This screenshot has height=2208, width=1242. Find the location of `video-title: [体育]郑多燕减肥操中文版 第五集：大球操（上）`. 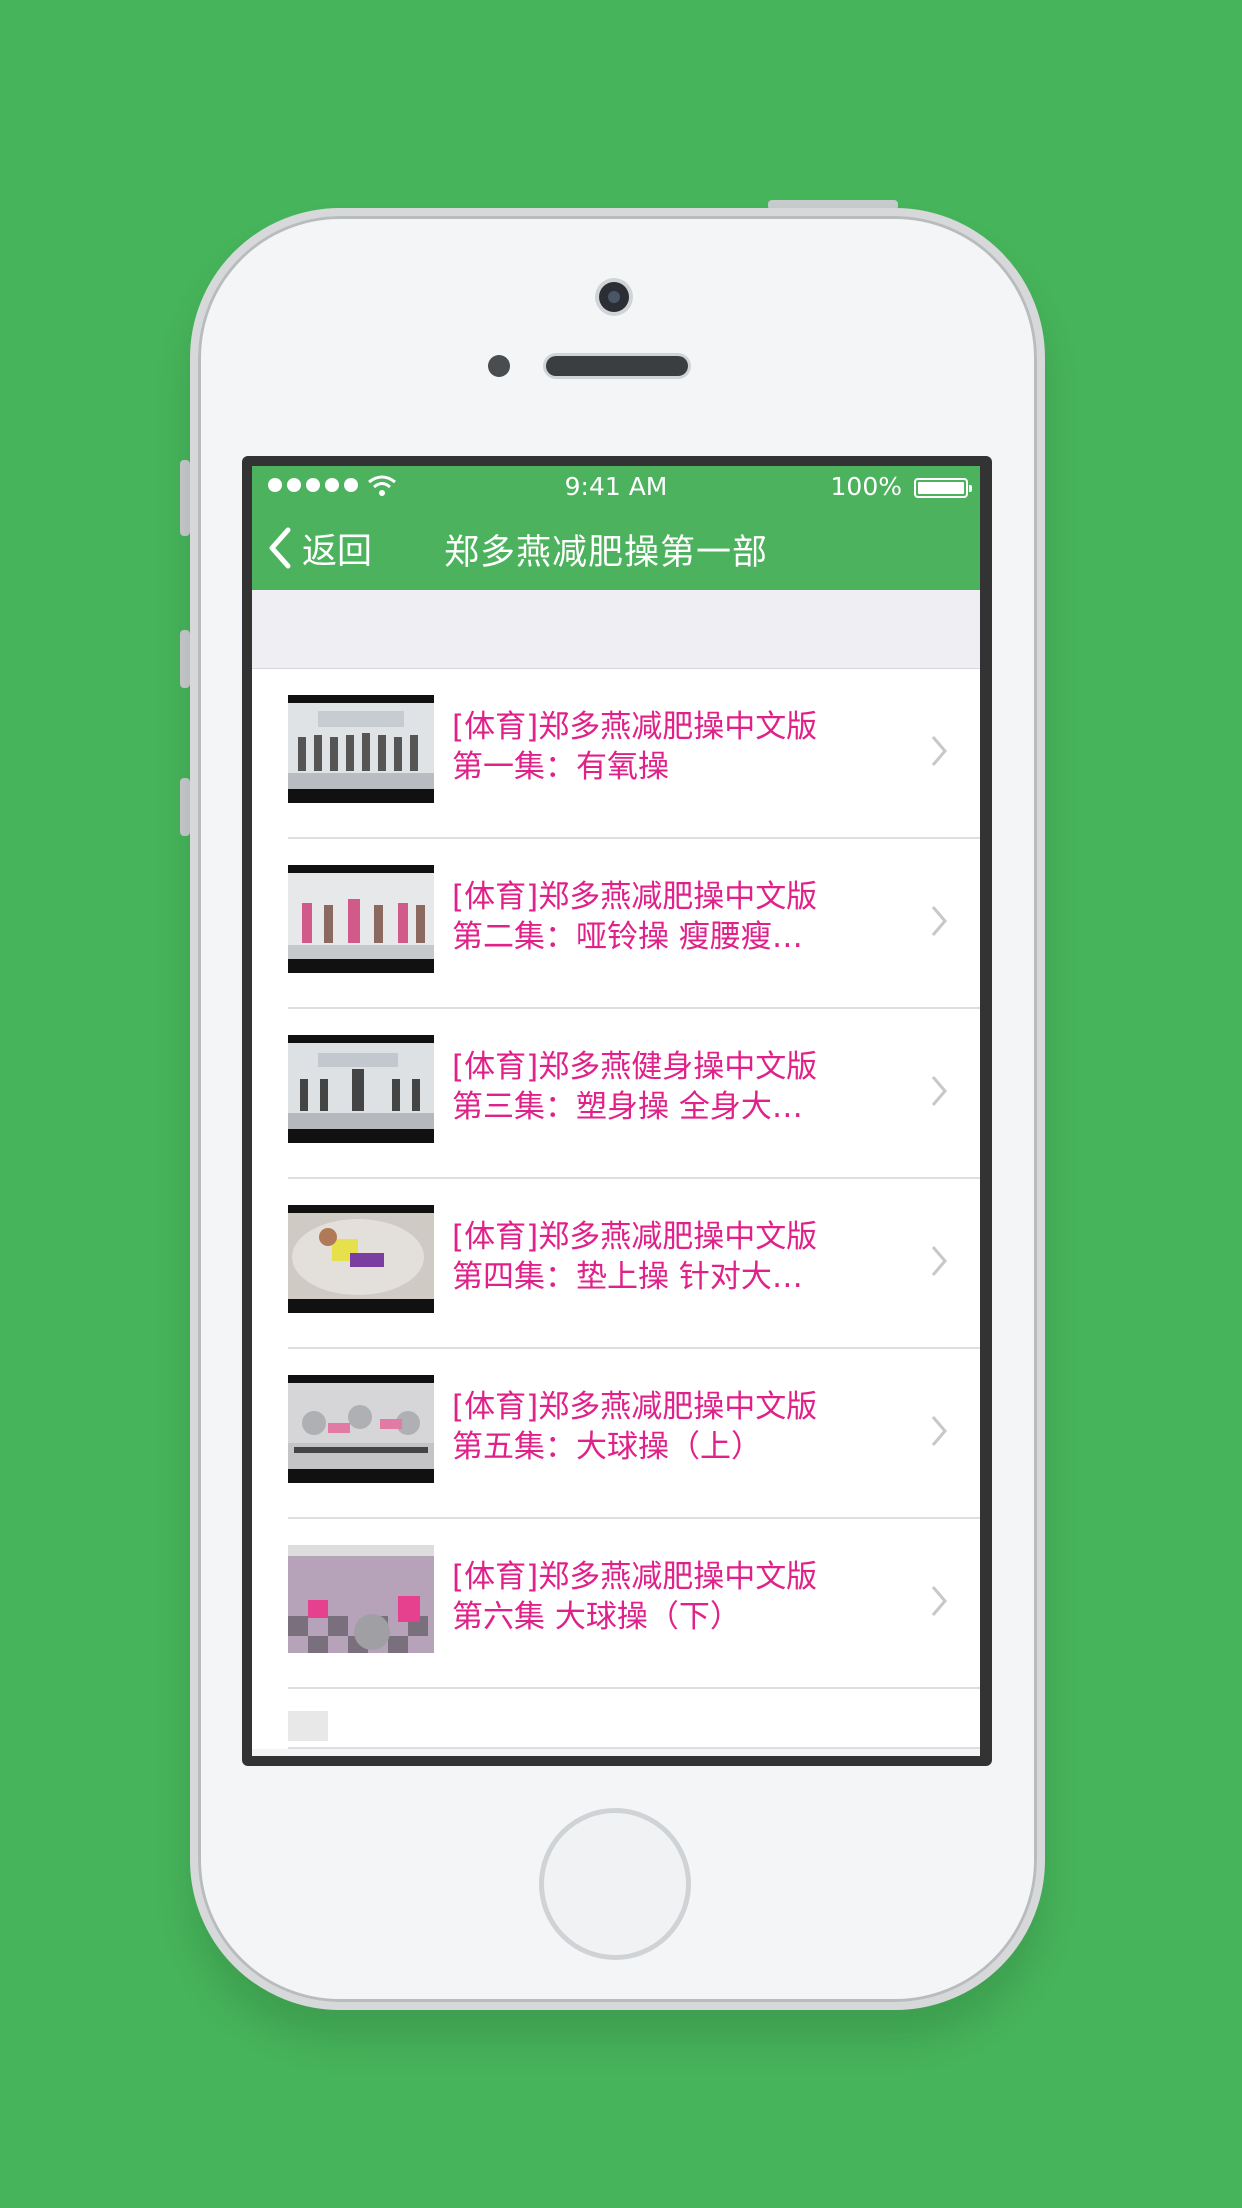

video-title: [体育]郑多燕减肥操中文版 第五集：大球操（上） is located at coordinates (635, 1427).